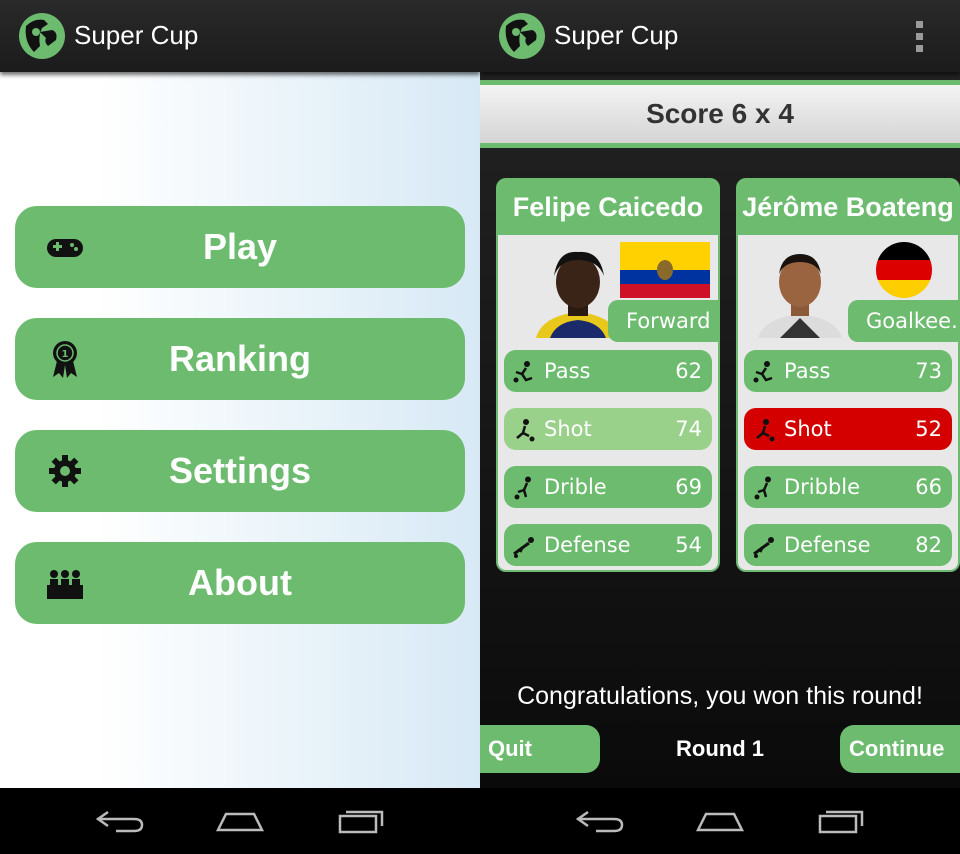  What do you see at coordinates (848, 429) in the screenshot?
I see `stat-shot: Shot 52` at bounding box center [848, 429].